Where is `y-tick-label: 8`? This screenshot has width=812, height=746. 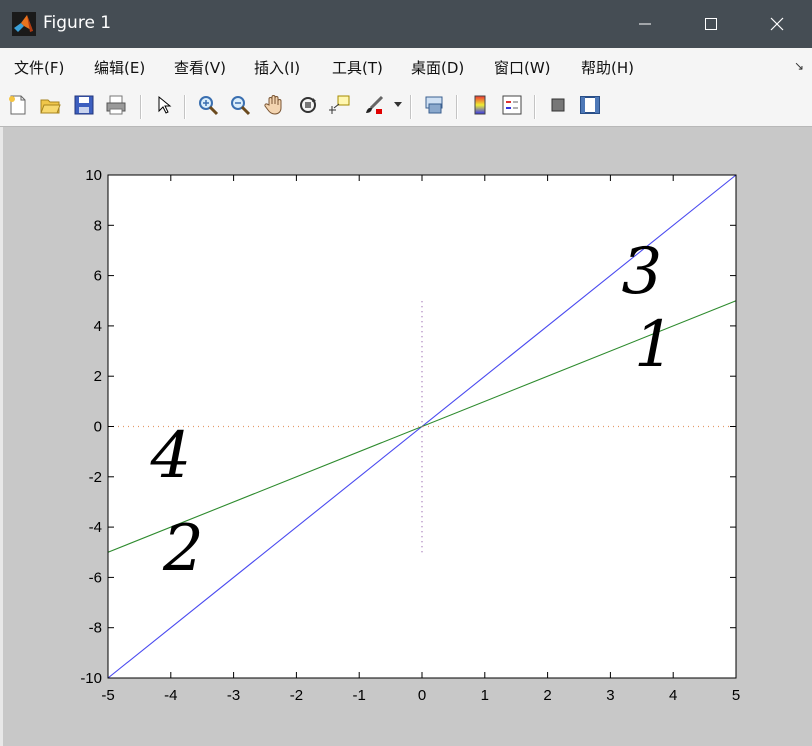
y-tick-label: 8 is located at coordinates (98, 225).